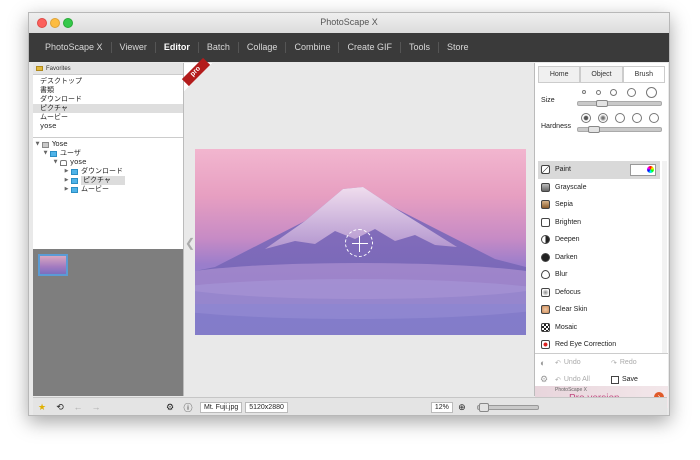 The width and height of the screenshot is (700, 460). I want to click on zoom-magnifier-icon: ⊕, so click(462, 407).